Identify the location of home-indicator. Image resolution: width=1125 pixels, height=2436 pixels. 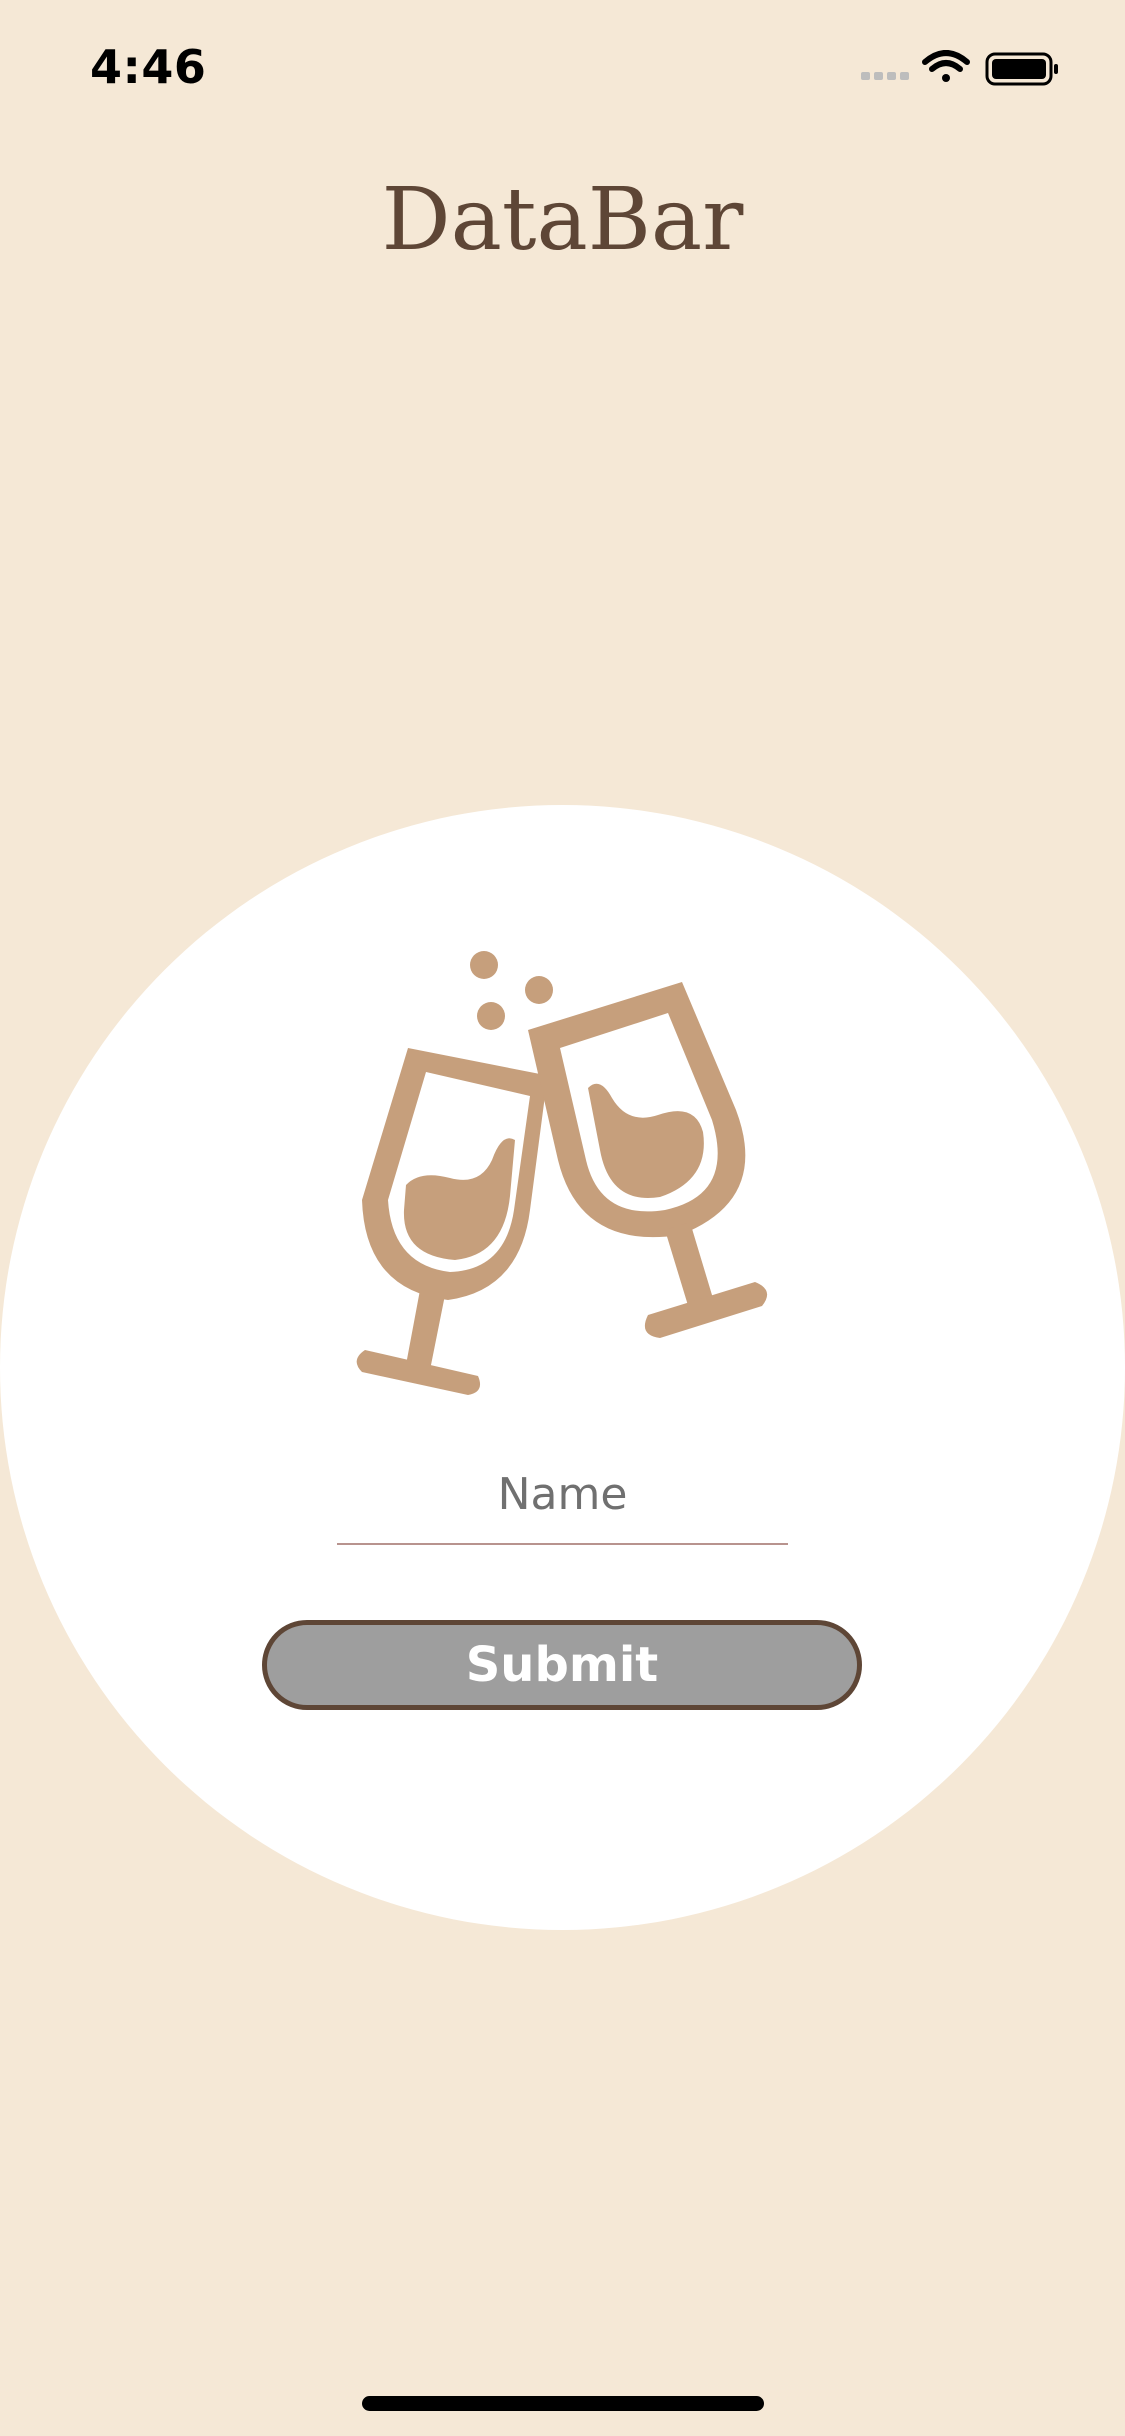
(563, 2403).